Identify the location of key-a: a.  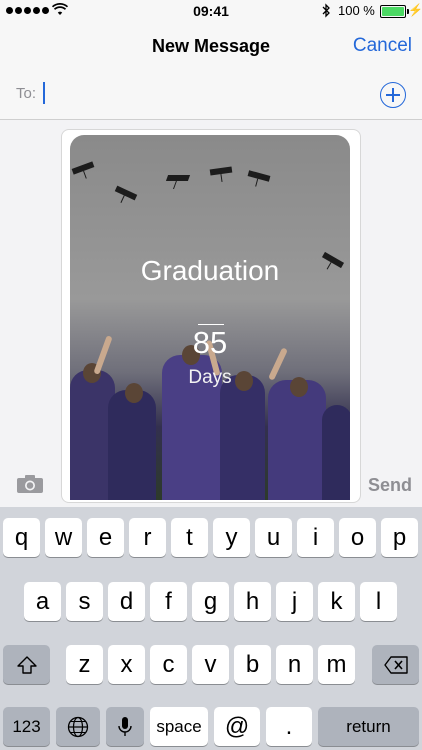
(42, 601).